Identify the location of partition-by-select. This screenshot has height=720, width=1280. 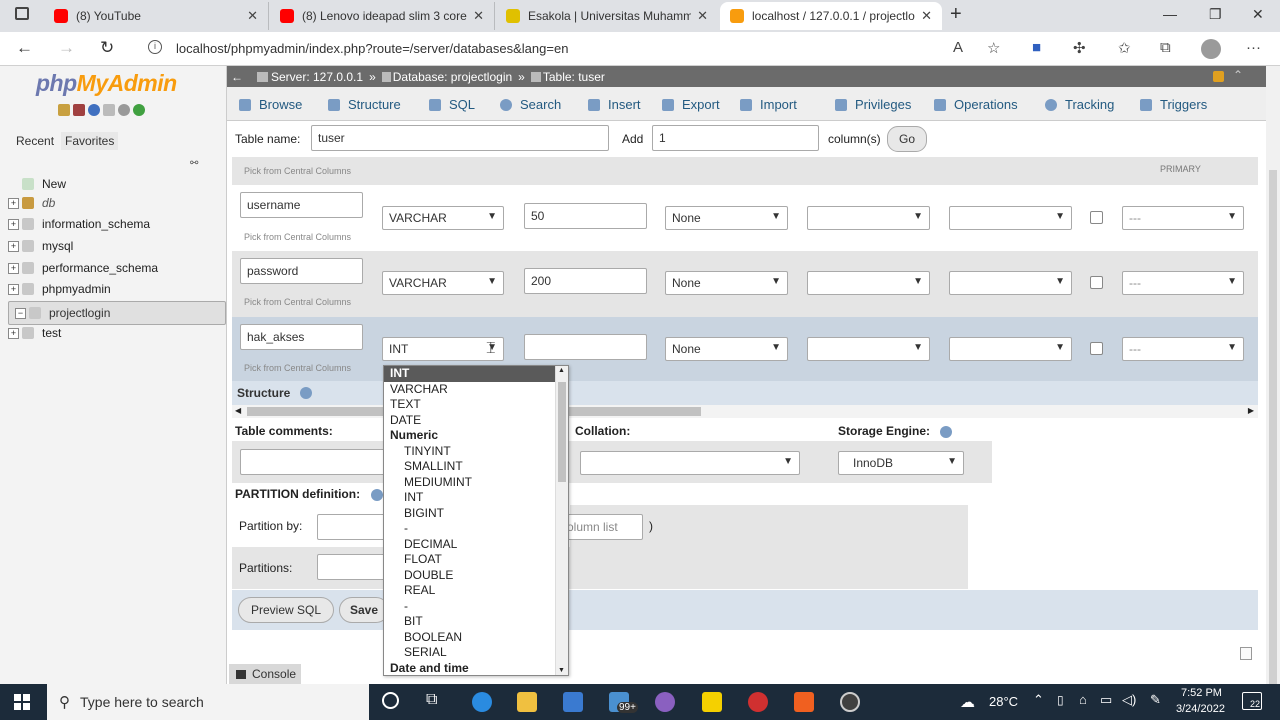
(352, 527).